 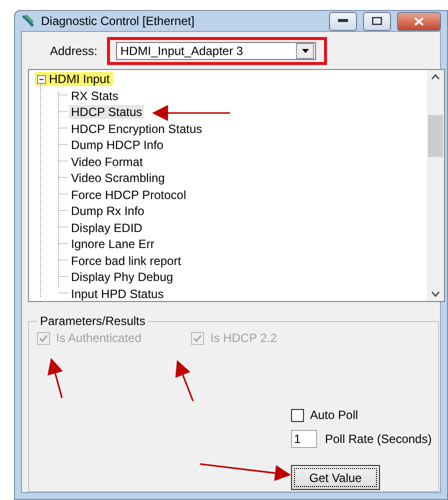 What do you see at coordinates (92, 321) in the screenshot?
I see `group-title: Parameters/Results` at bounding box center [92, 321].